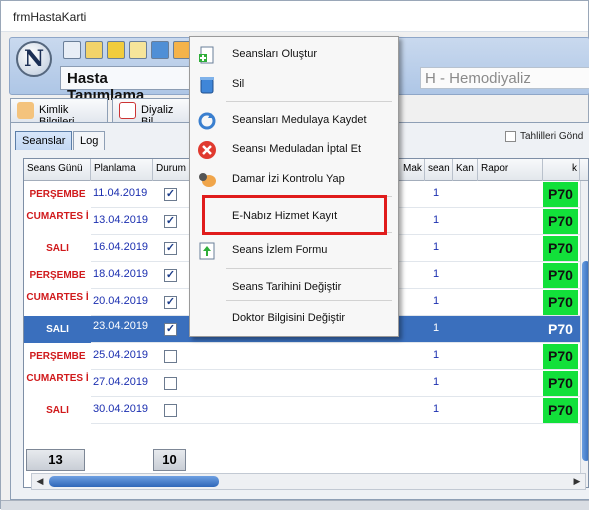 The height and width of the screenshot is (510, 589). What do you see at coordinates (207, 85) in the screenshot?
I see `trash-icon` at bounding box center [207, 85].